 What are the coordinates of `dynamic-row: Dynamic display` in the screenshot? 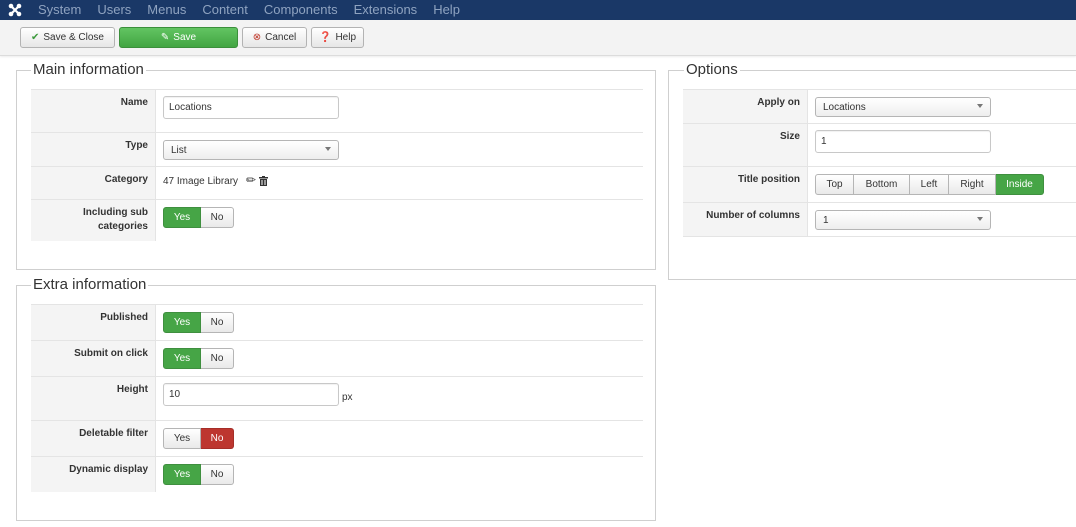 It's located at (337, 474).